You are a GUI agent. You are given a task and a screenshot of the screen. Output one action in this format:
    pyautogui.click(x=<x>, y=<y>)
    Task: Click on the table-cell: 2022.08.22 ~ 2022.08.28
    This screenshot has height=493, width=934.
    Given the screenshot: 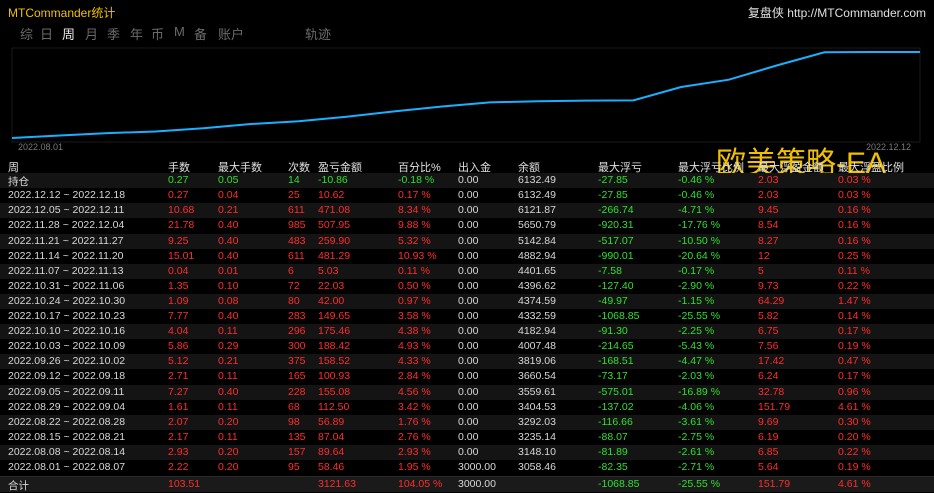 What is the action you would take?
    pyautogui.click(x=67, y=421)
    